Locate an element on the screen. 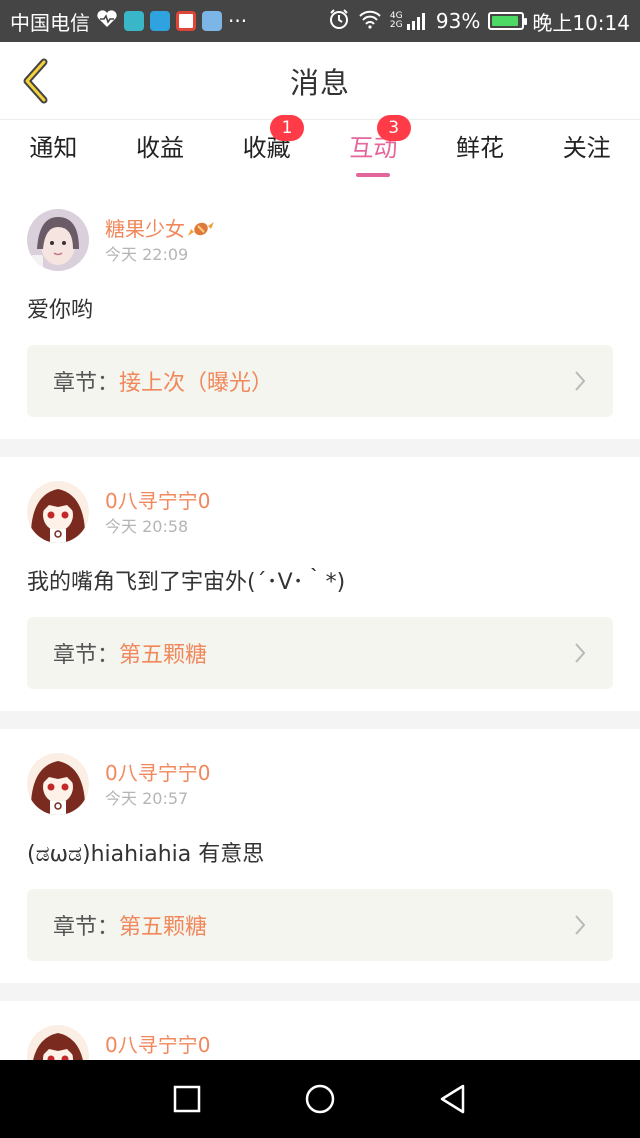  app-header: 消息 is located at coordinates (320, 81).